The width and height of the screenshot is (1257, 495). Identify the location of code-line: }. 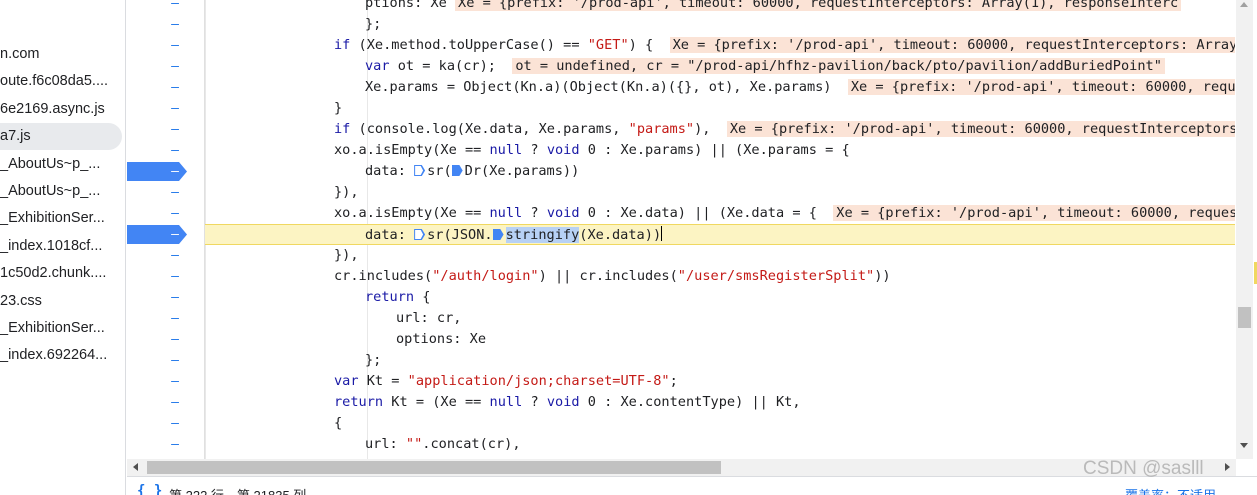
(720, 108).